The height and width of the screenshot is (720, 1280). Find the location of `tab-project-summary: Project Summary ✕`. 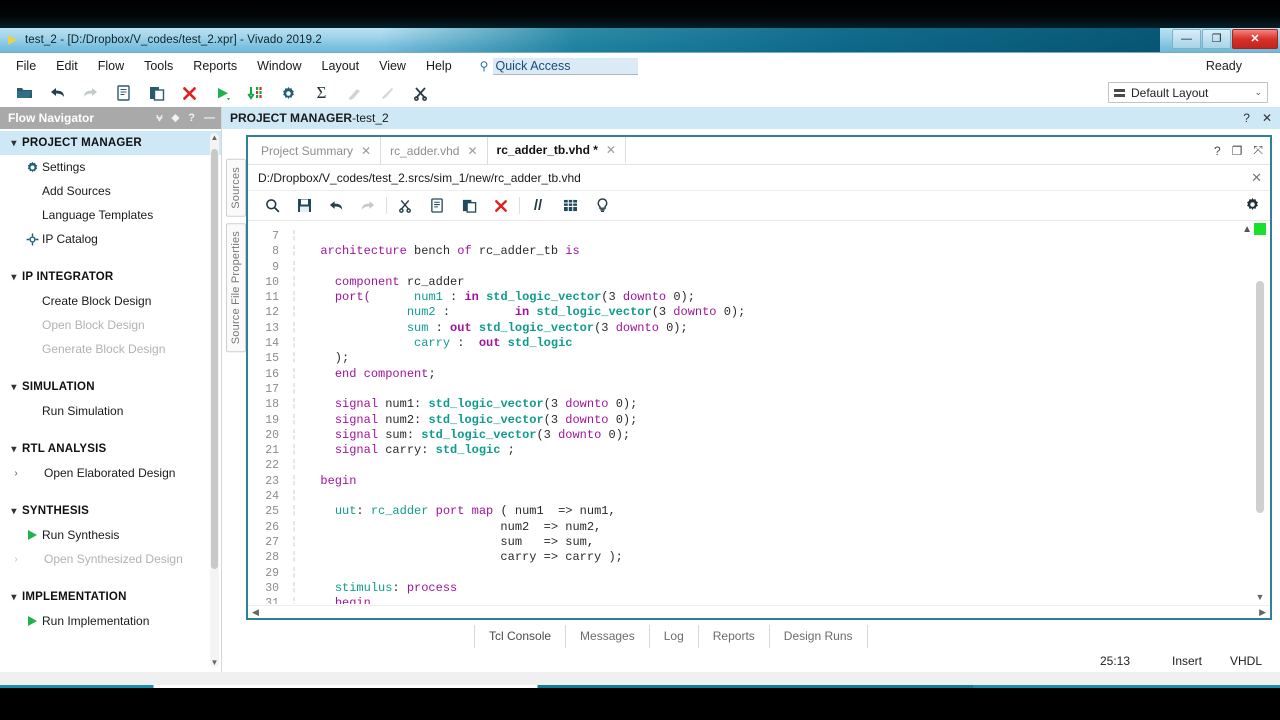

tab-project-summary: Project Summary ✕ is located at coordinates (317, 150).